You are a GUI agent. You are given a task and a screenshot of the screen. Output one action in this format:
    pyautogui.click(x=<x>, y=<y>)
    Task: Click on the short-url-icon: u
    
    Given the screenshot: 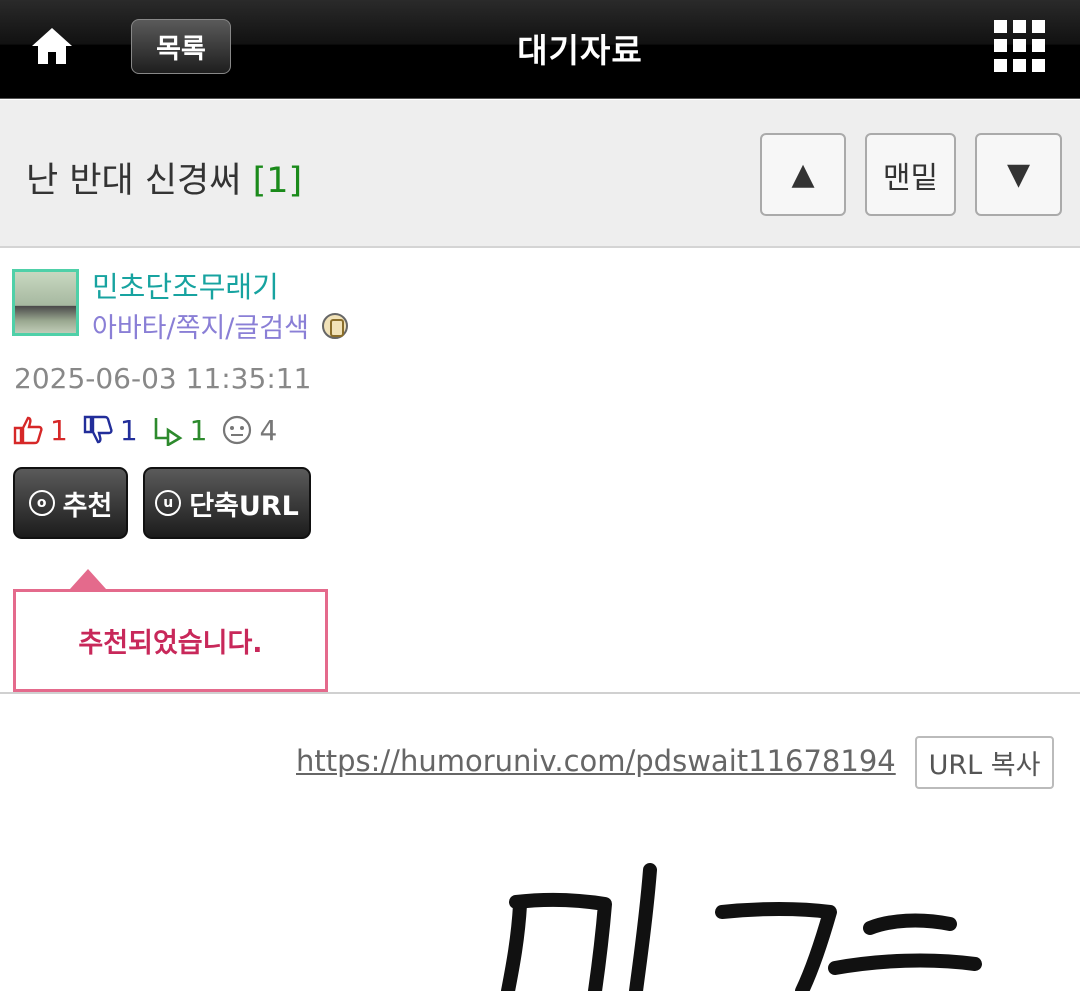 What is the action you would take?
    pyautogui.click(x=168, y=503)
    